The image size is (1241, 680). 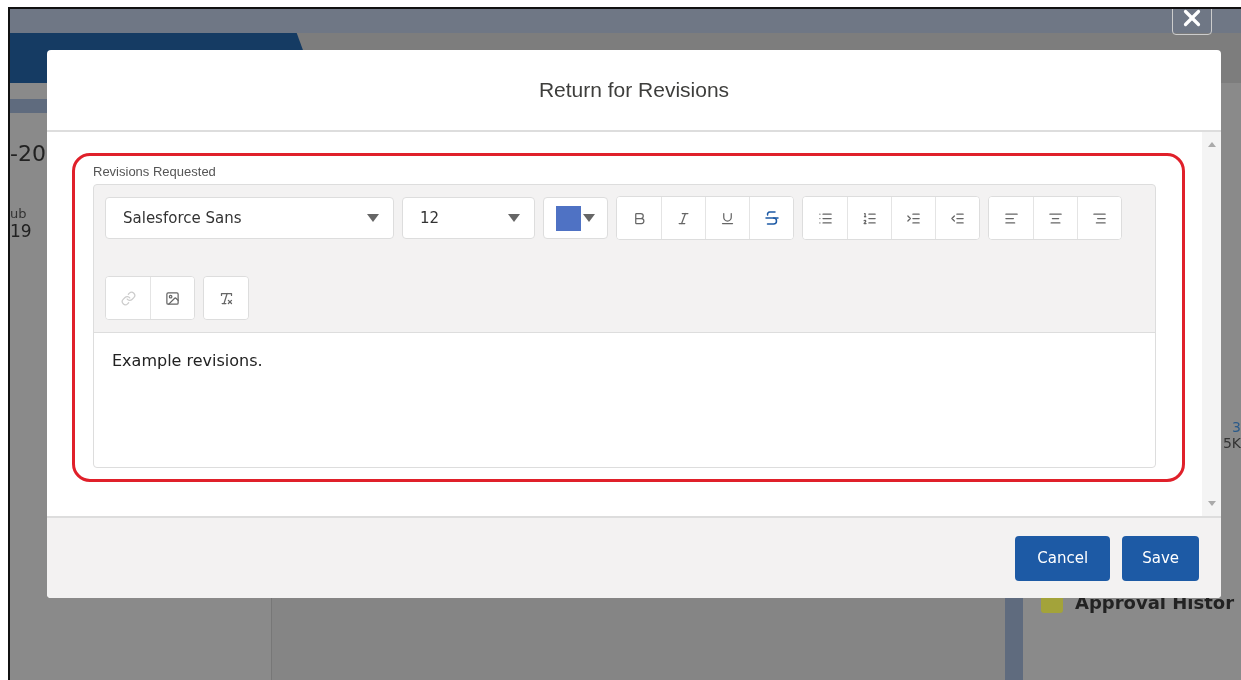 I want to click on text-color-button, so click(x=575, y=218).